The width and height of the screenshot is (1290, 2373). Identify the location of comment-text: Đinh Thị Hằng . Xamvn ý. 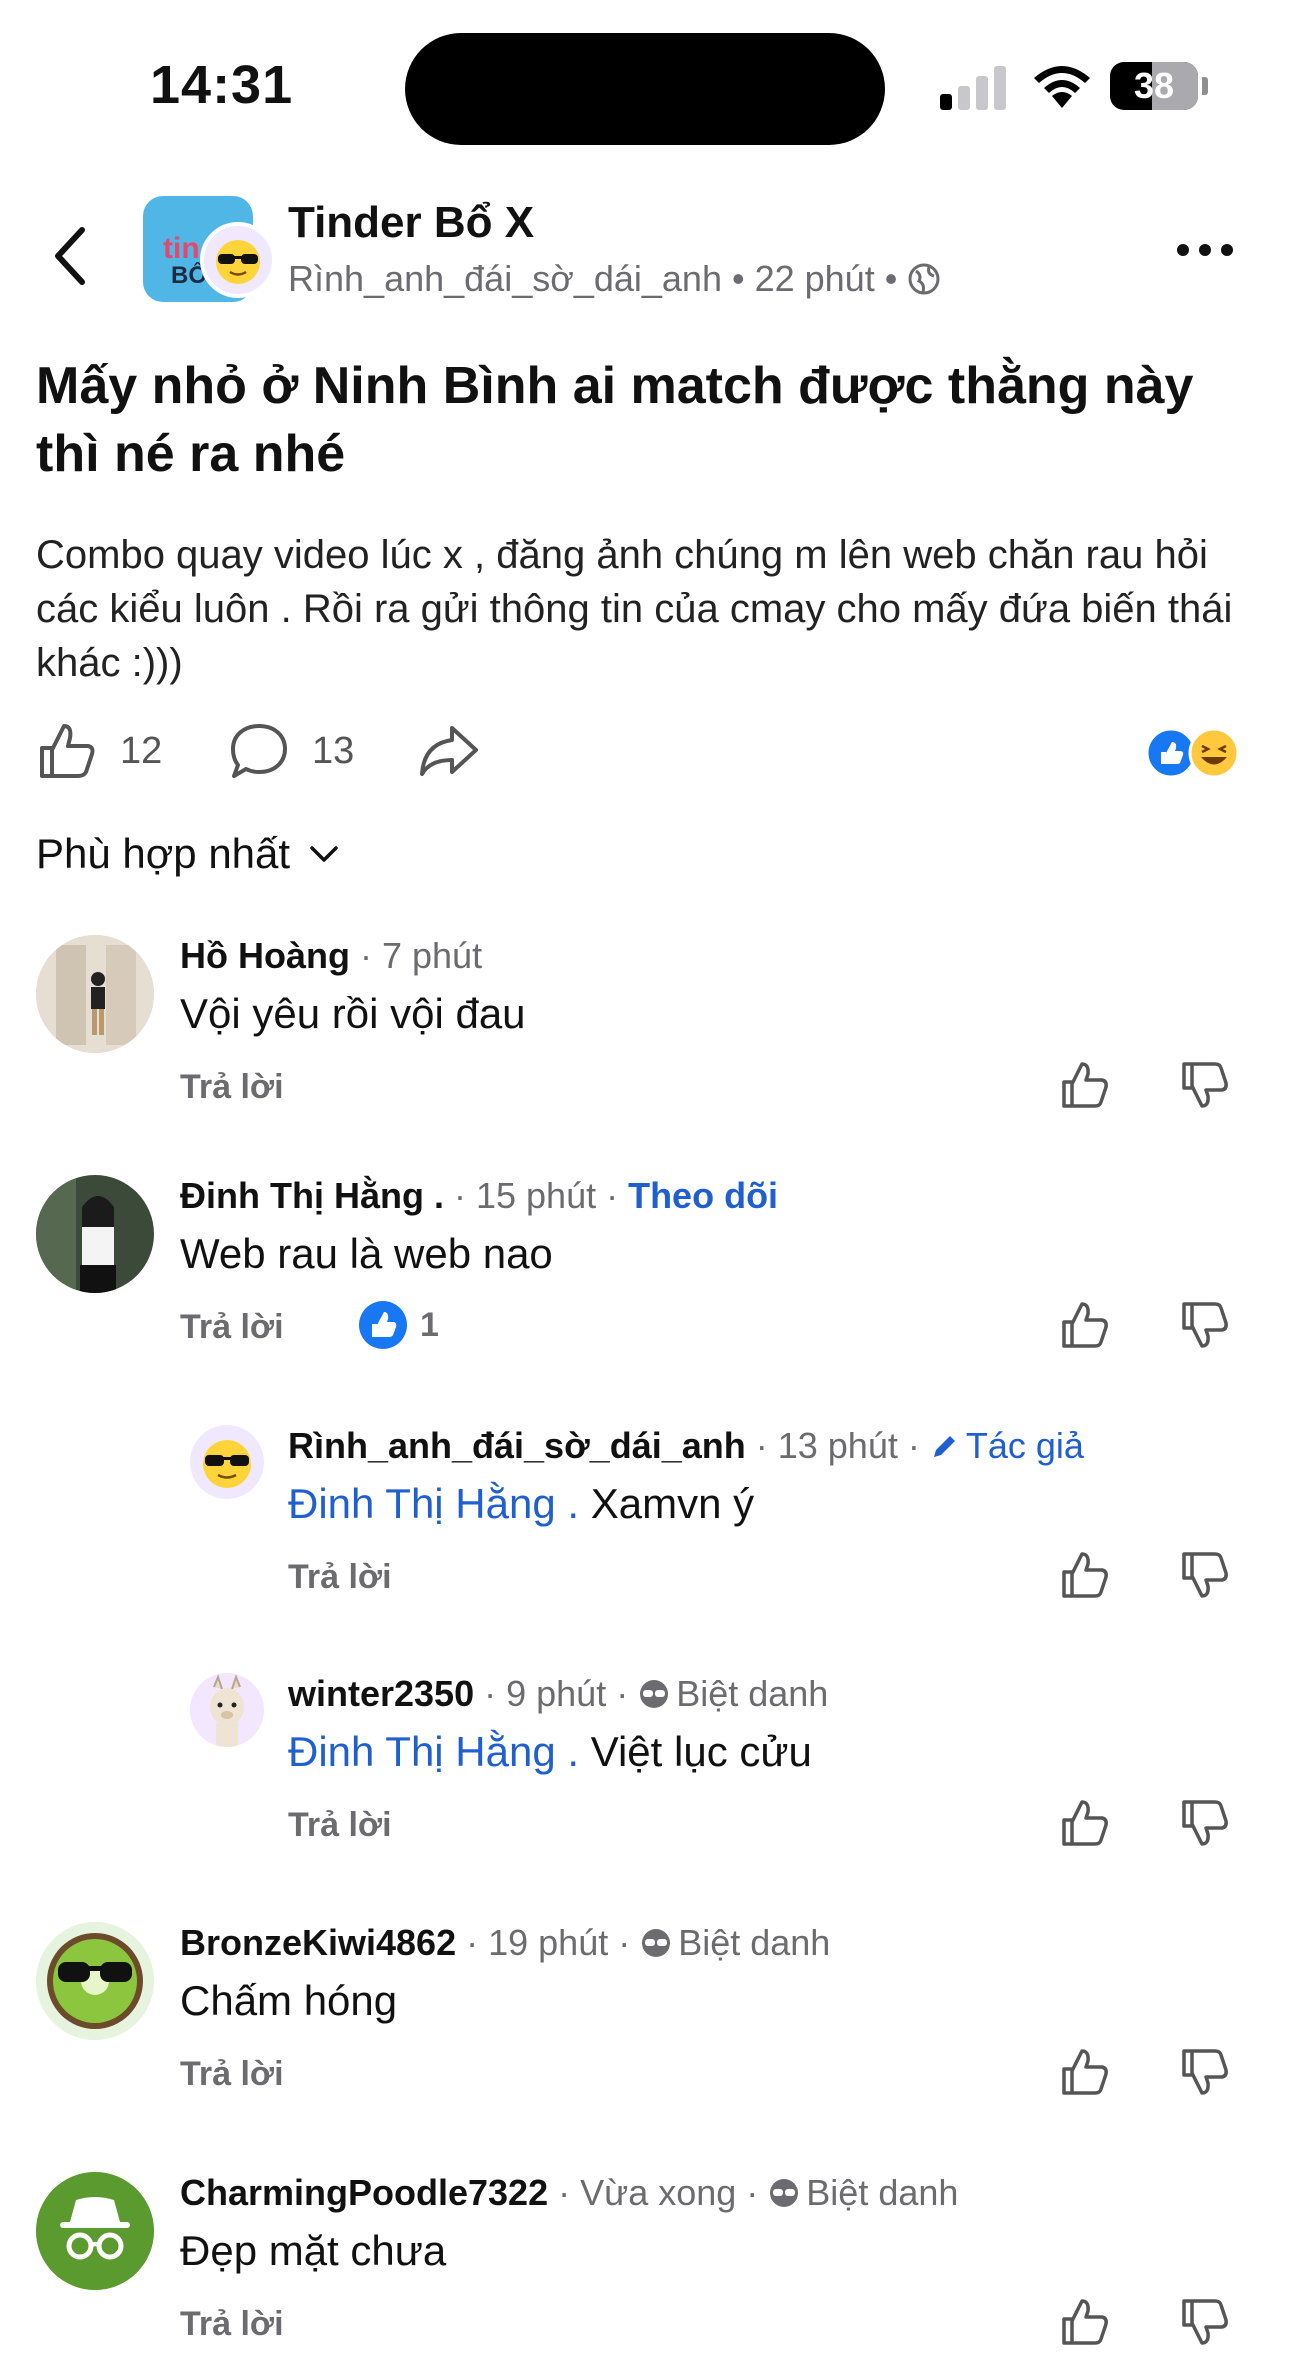
(521, 1504).